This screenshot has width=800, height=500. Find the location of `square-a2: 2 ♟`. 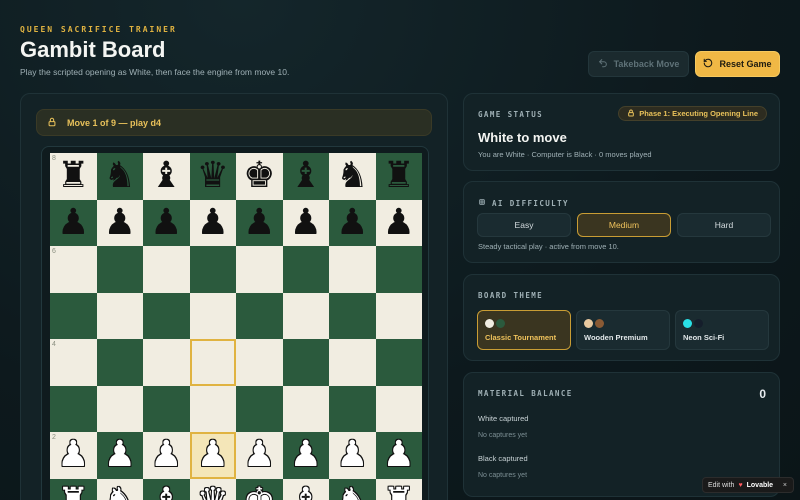

square-a2: 2 ♟ is located at coordinates (73, 455).